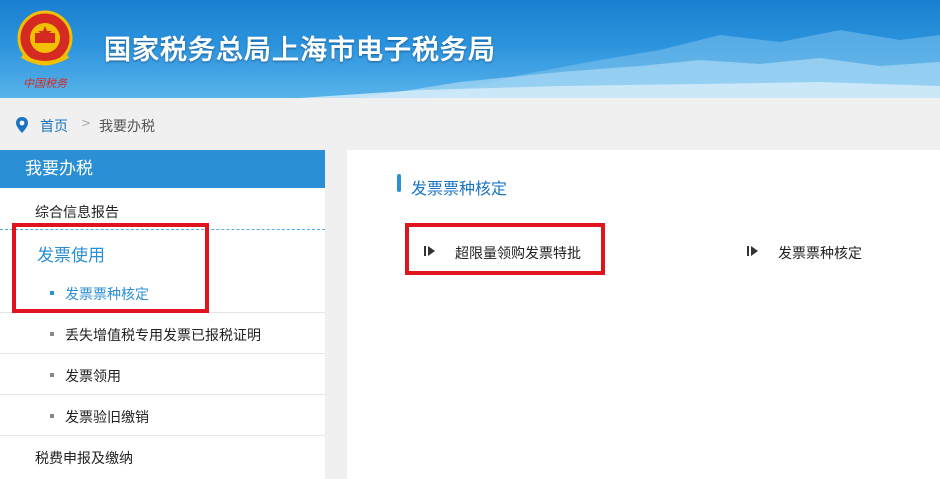 This screenshot has width=940, height=479. What do you see at coordinates (162, 457) in the screenshot?
I see `sidebar-item-tax-declaration-payment: 税费申报及缴纳` at bounding box center [162, 457].